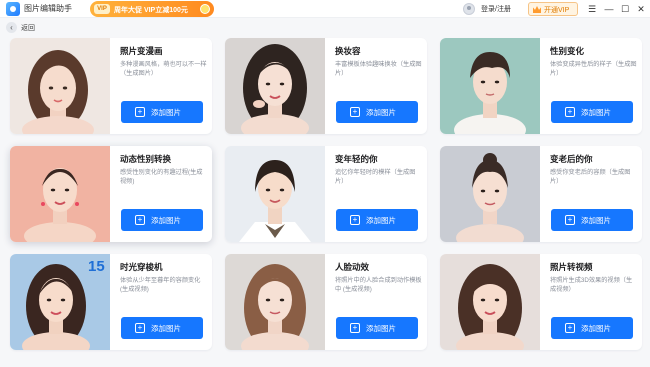 The height and width of the screenshot is (367, 650). Describe the element at coordinates (567, 51) in the screenshot. I see `card-title: 性别变化` at that location.